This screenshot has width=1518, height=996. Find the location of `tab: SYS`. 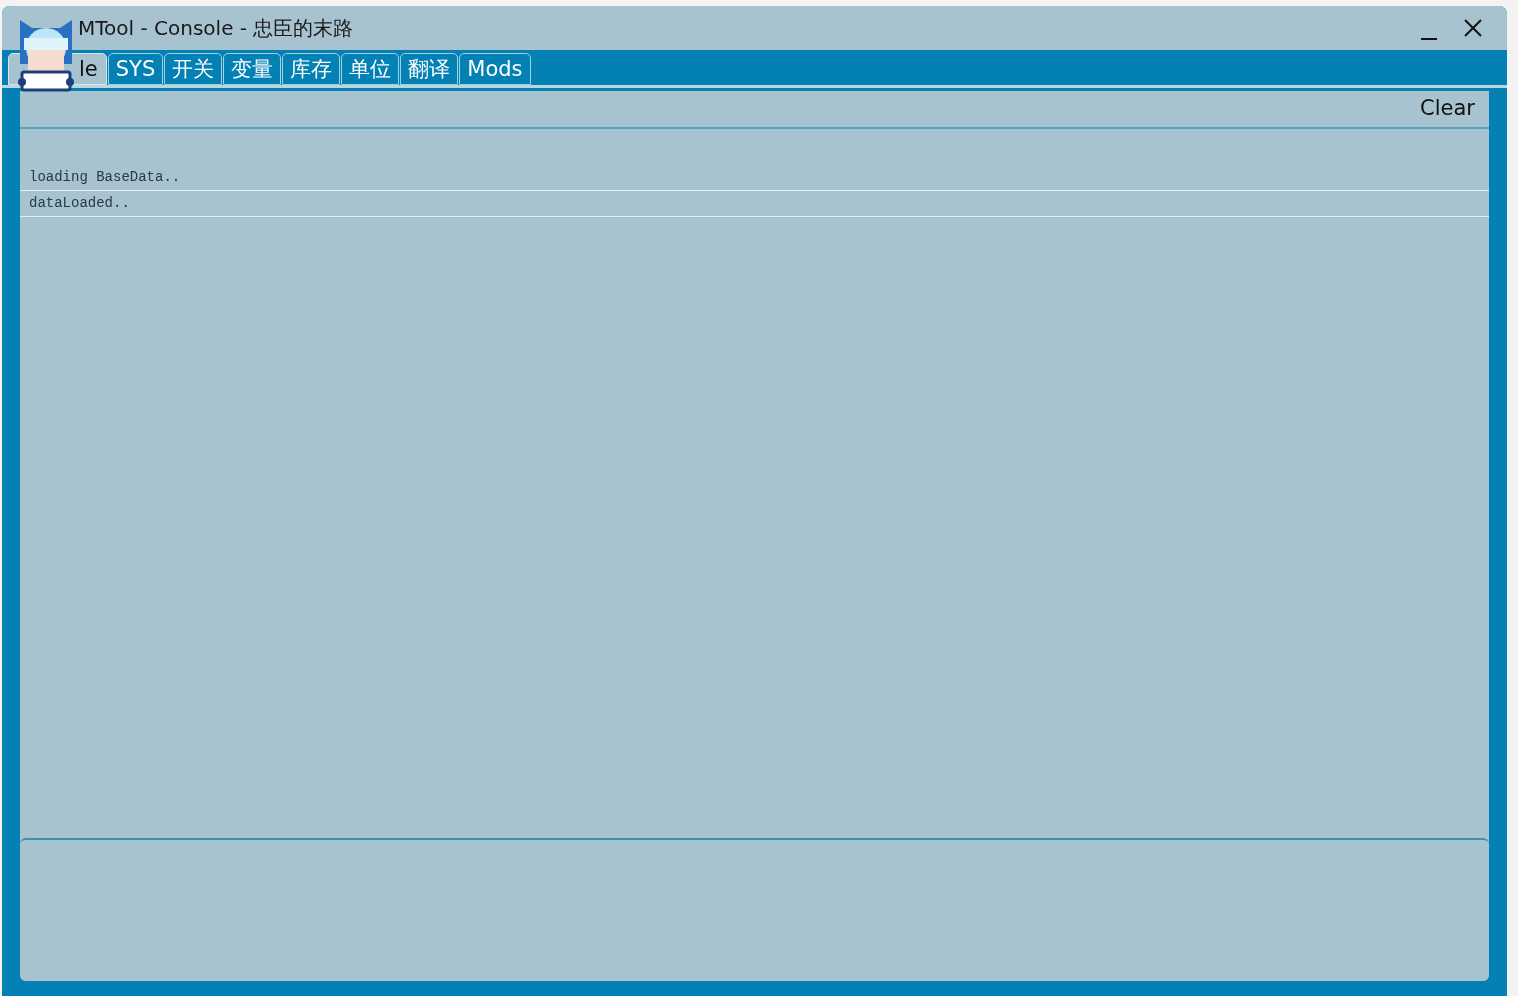

tab: SYS is located at coordinates (135, 69).